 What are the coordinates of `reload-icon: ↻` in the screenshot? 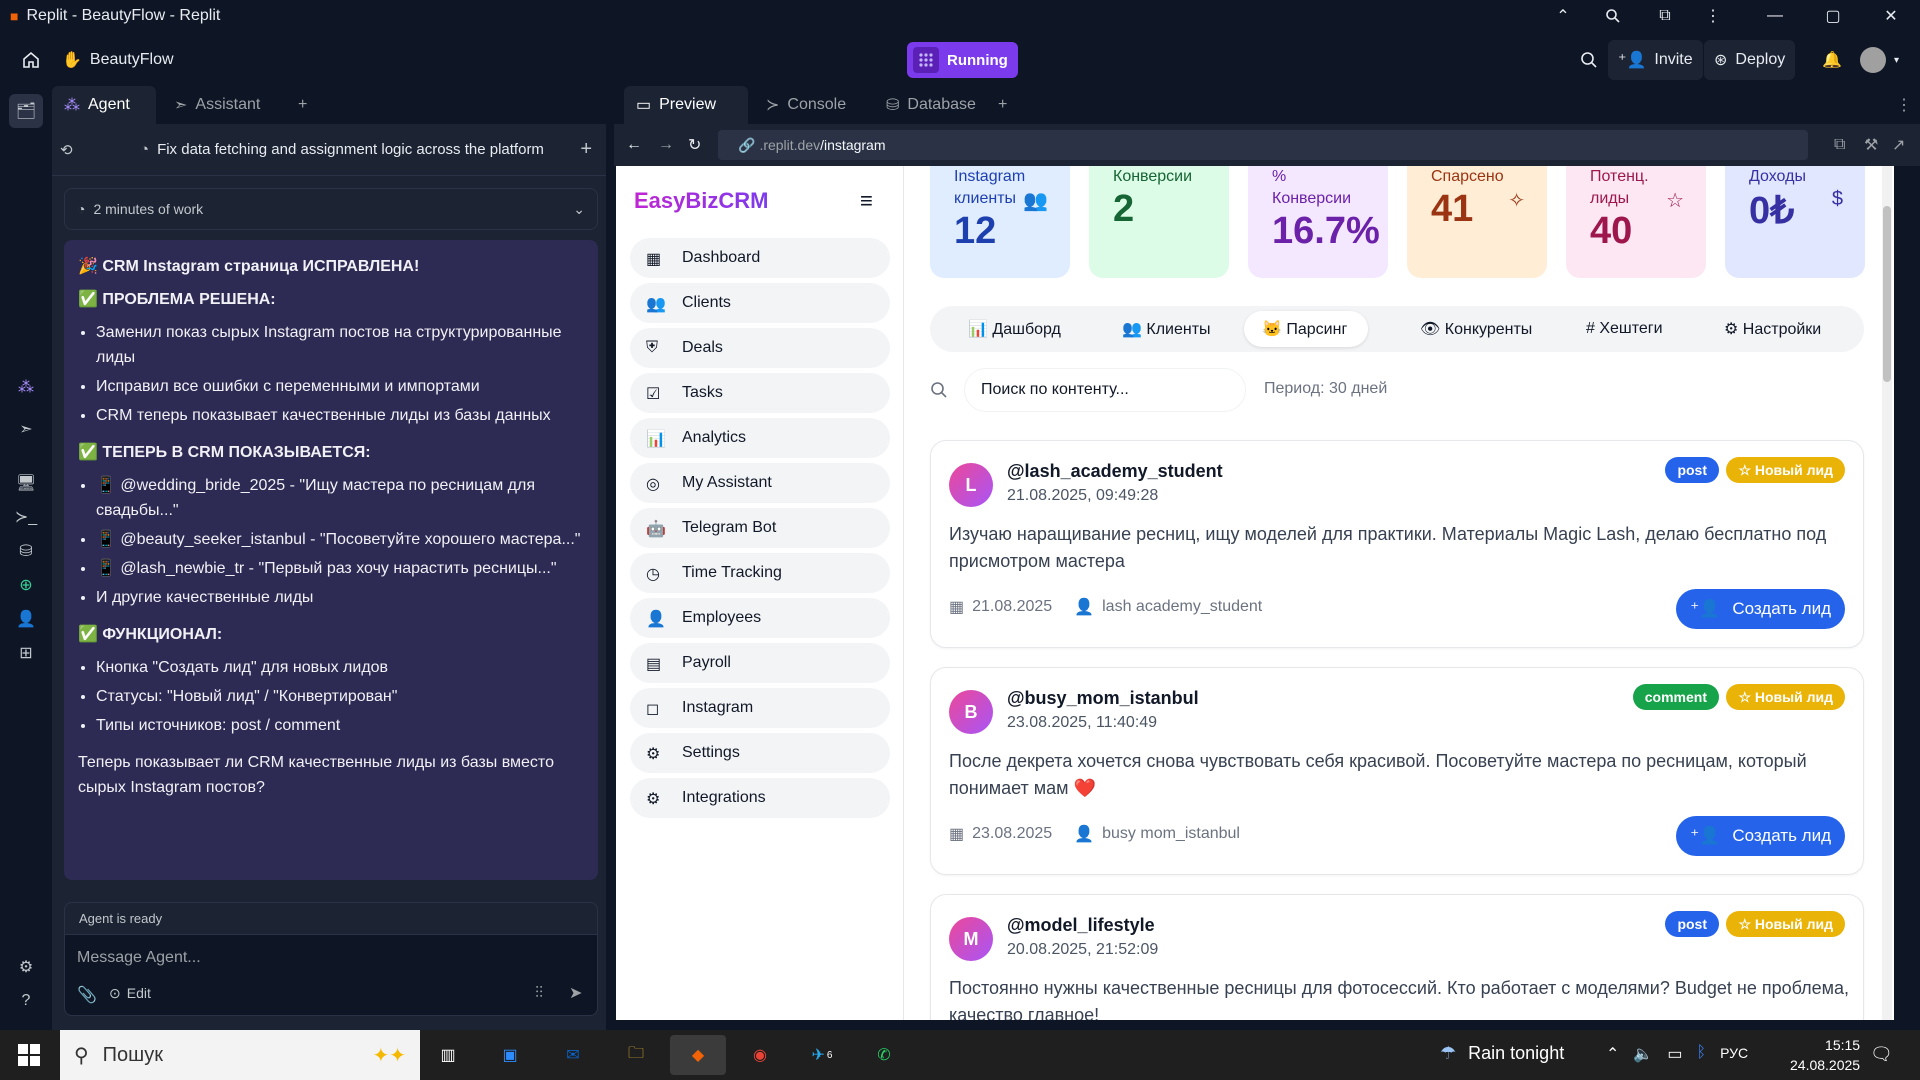 It's located at (694, 145).